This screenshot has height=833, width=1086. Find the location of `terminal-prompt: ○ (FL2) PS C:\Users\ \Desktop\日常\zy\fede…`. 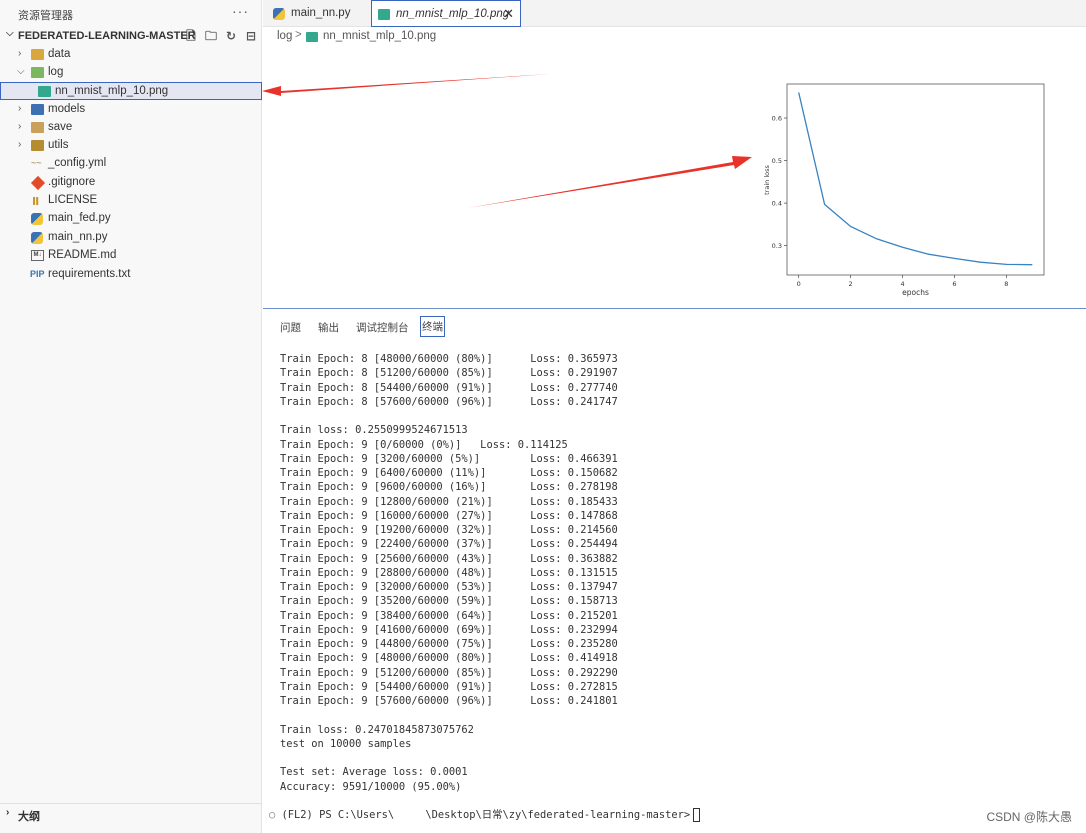

terminal-prompt: ○ (FL2) PS C:\Users\ \Desktop\日常\zy\fede… is located at coordinates (485, 814).